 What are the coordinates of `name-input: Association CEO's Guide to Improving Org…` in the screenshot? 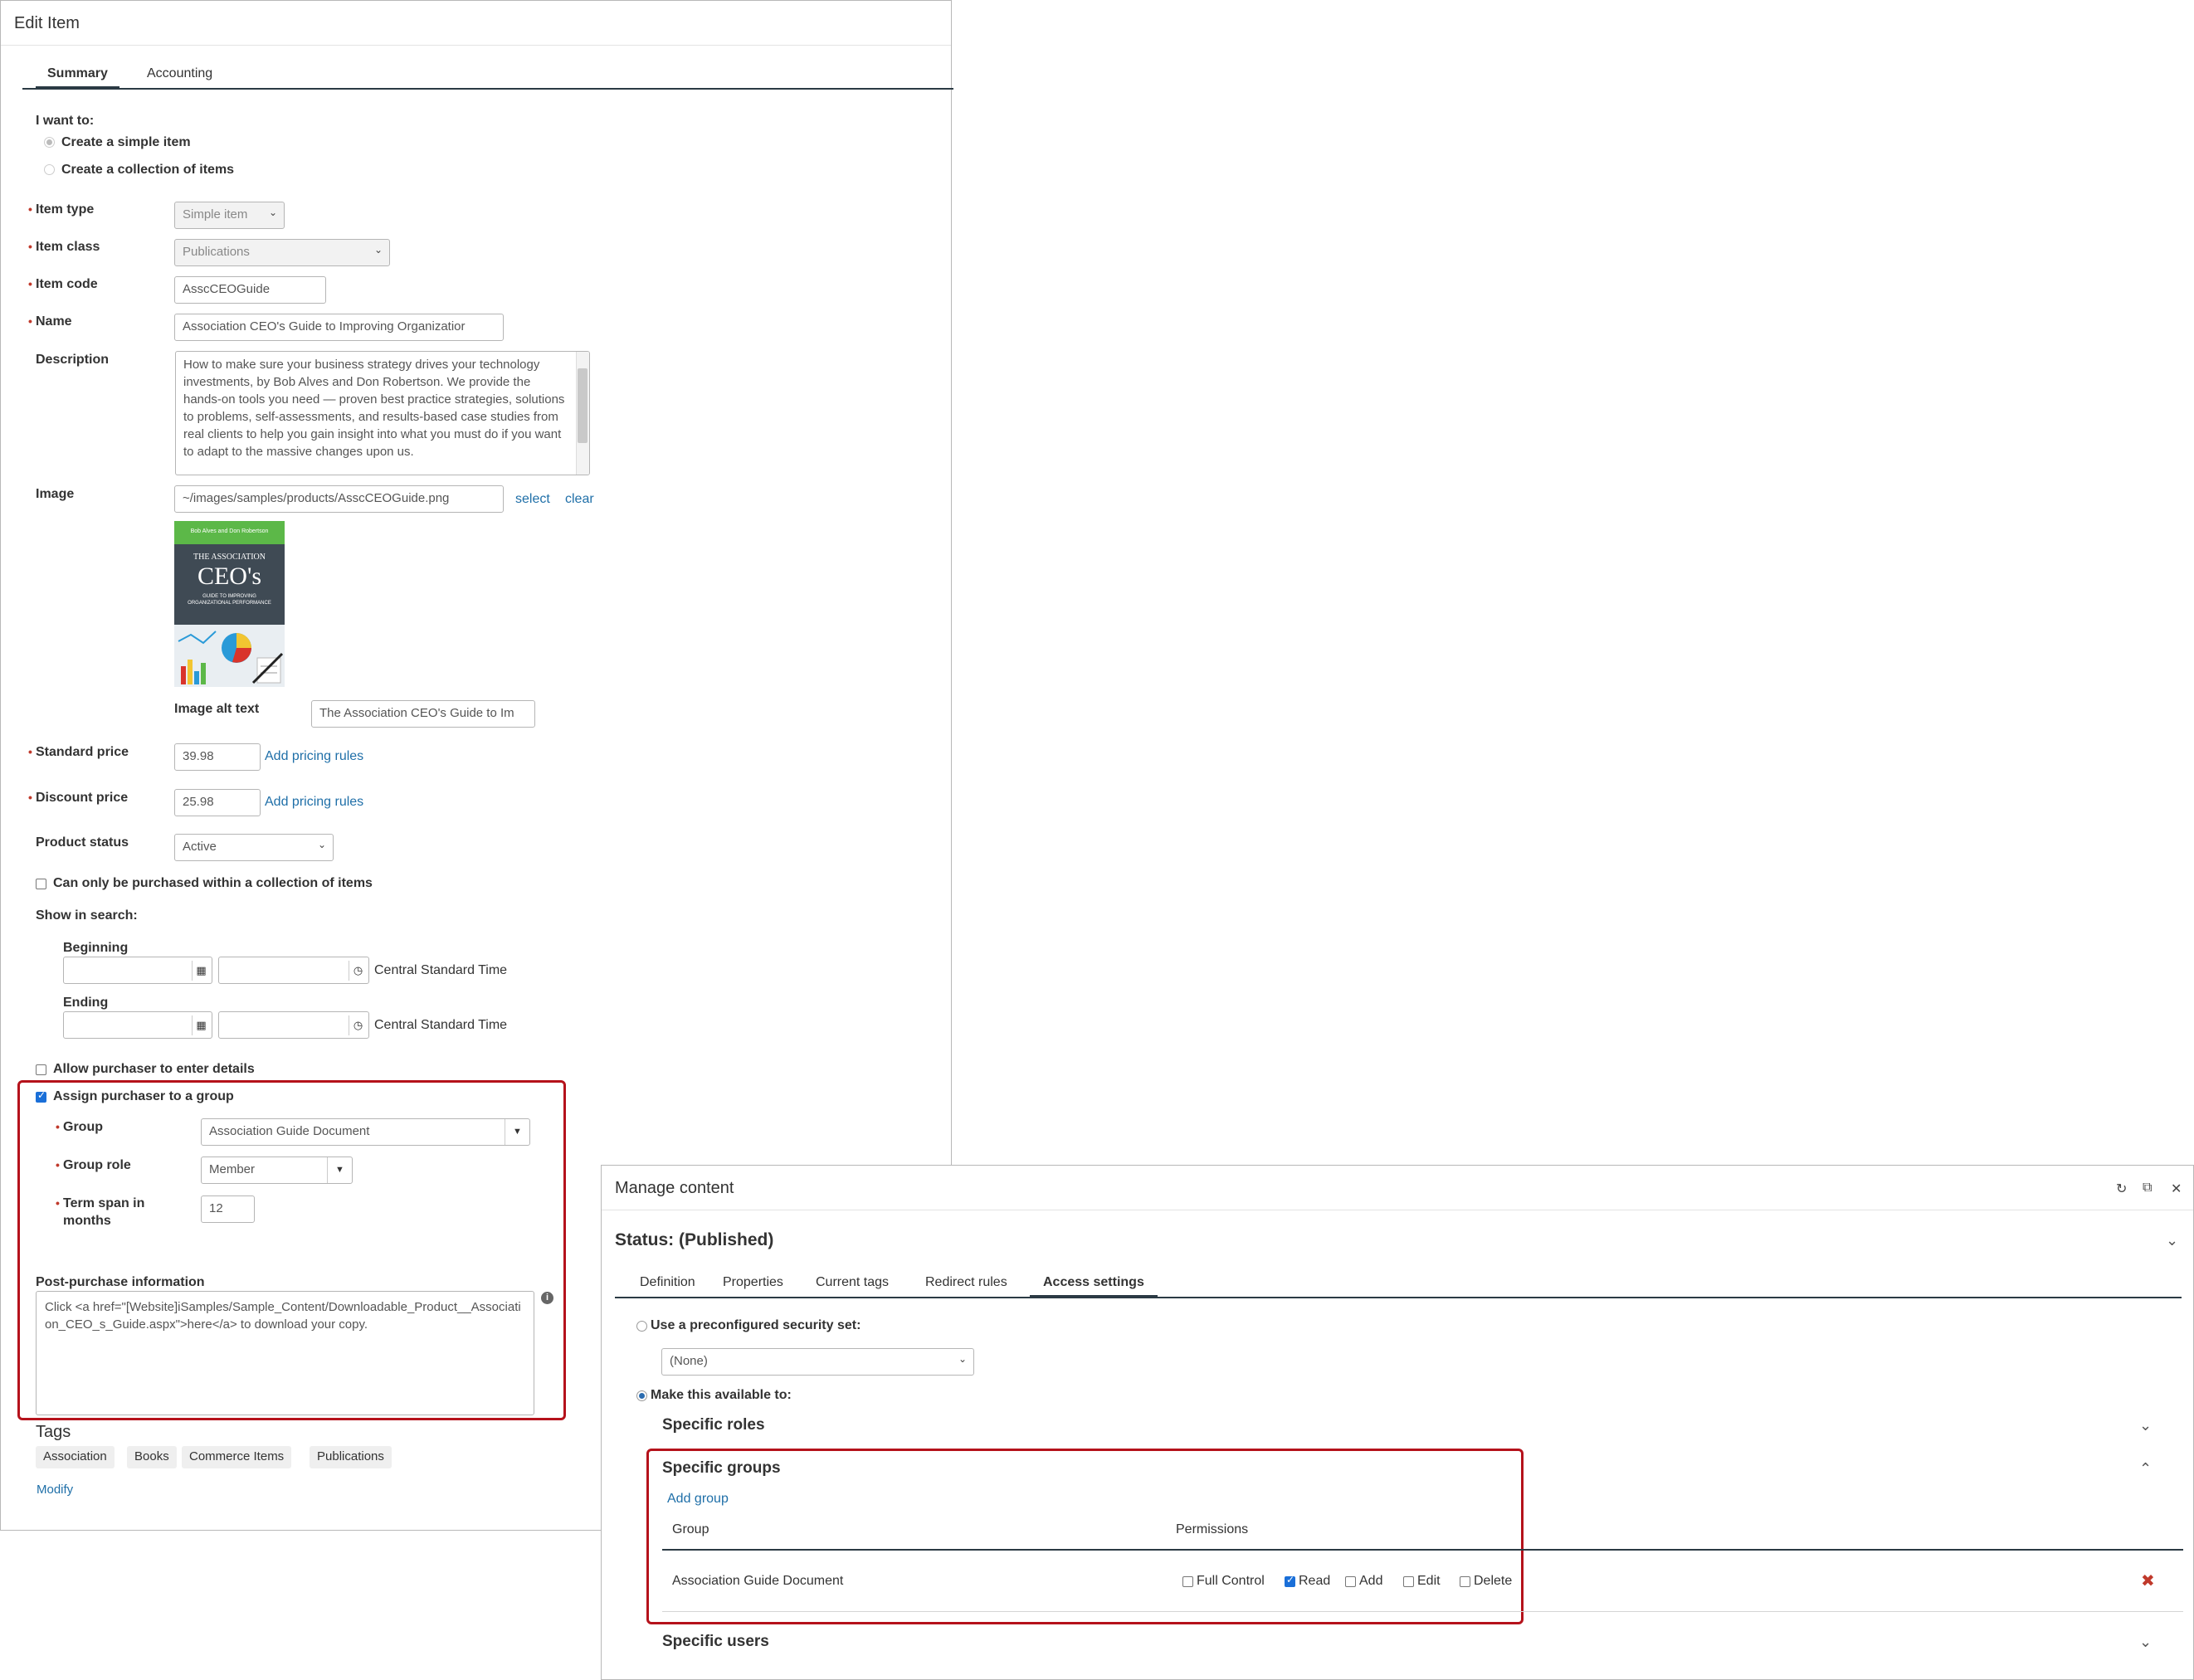 It's located at (339, 327).